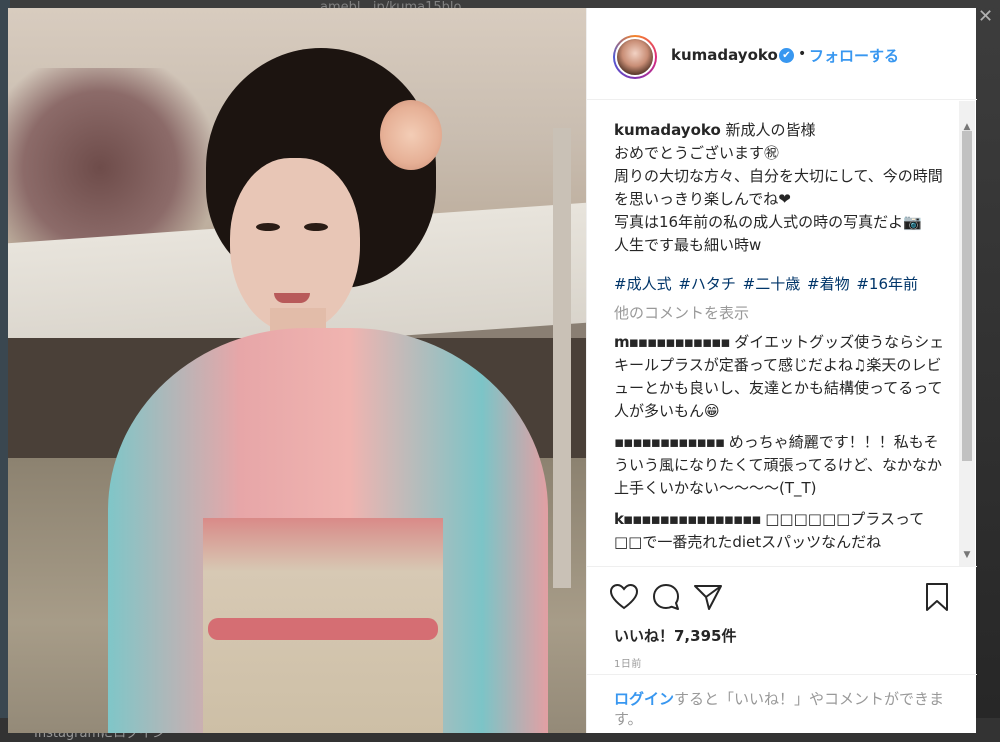 This screenshot has height=742, width=1000. I want to click on login-link: ログイン, so click(644, 699).